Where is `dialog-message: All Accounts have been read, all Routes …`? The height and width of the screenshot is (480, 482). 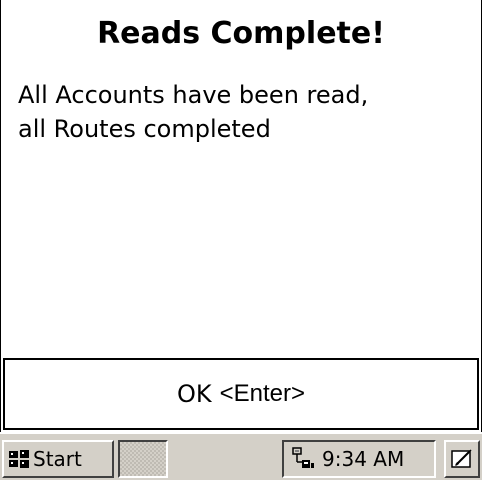 dialog-message: All Accounts have been read, all Routes … is located at coordinates (243, 112).